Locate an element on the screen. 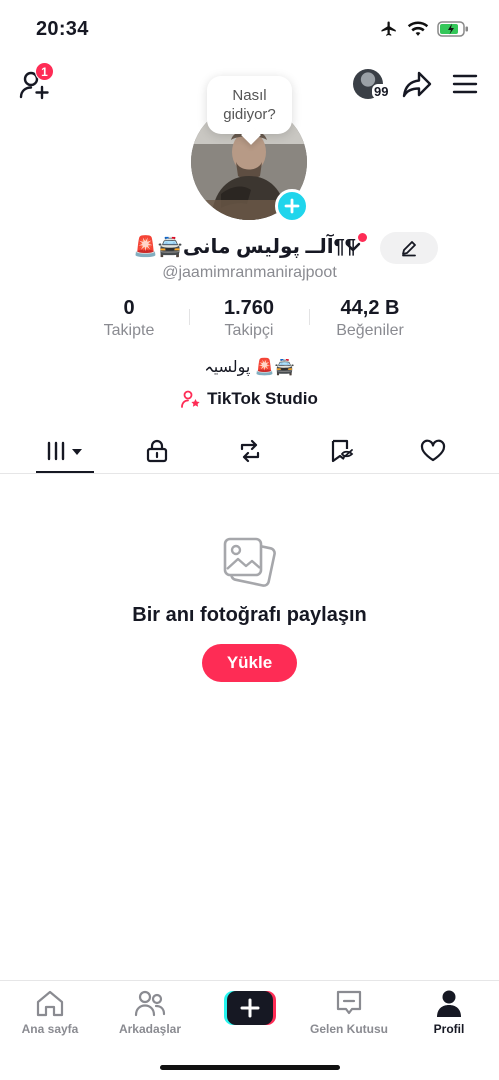 This screenshot has width=499, height=1080. nav-label: Profil is located at coordinates (449, 1029).